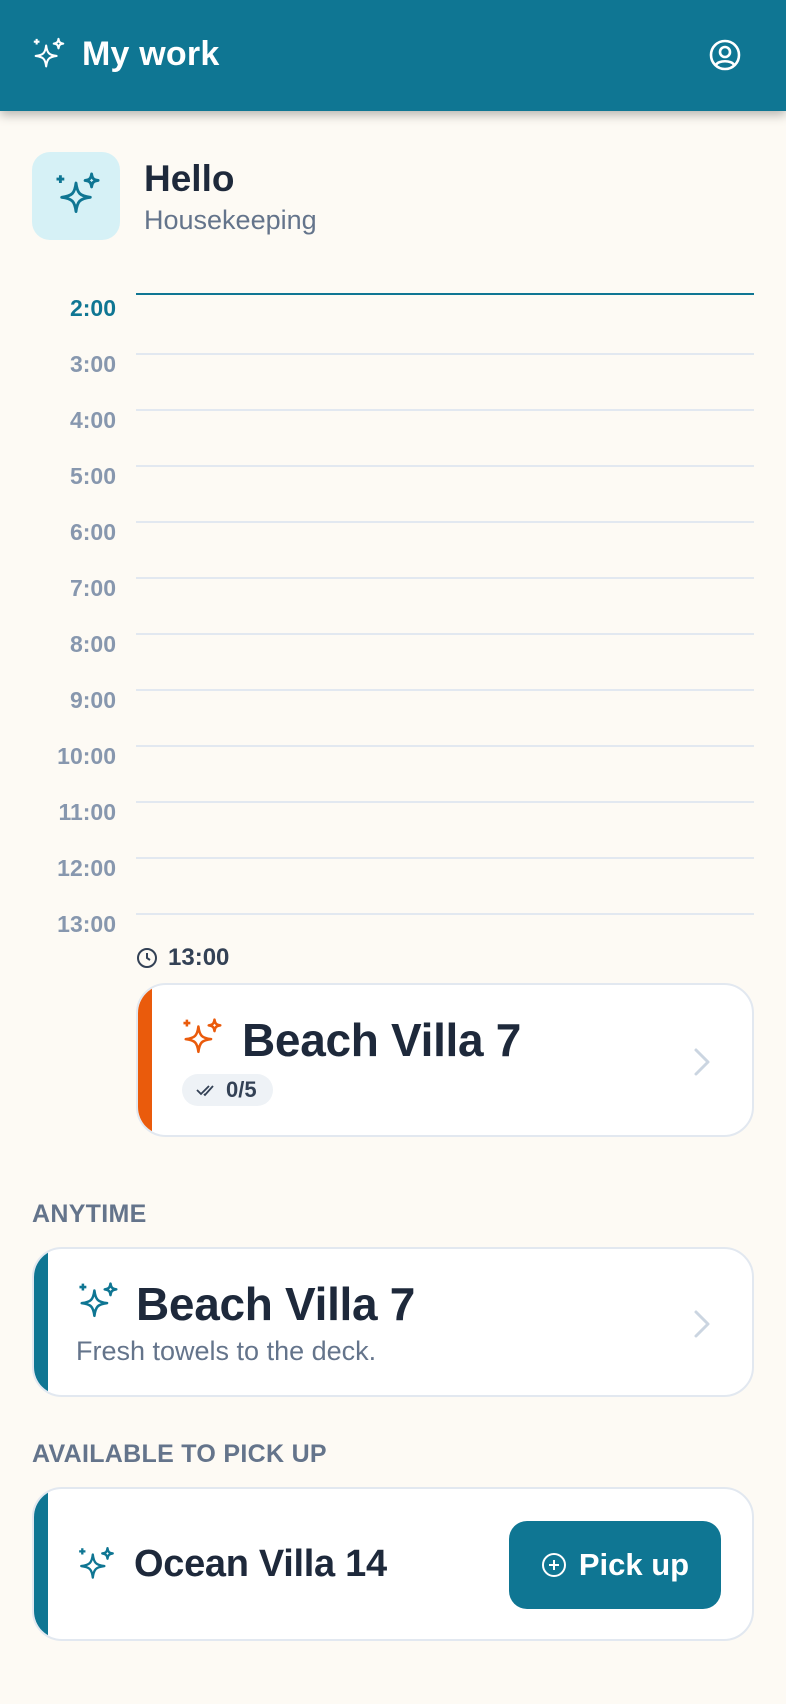 The image size is (786, 1704). What do you see at coordinates (86, 756) in the screenshot?
I see `hour-label: 10:00` at bounding box center [86, 756].